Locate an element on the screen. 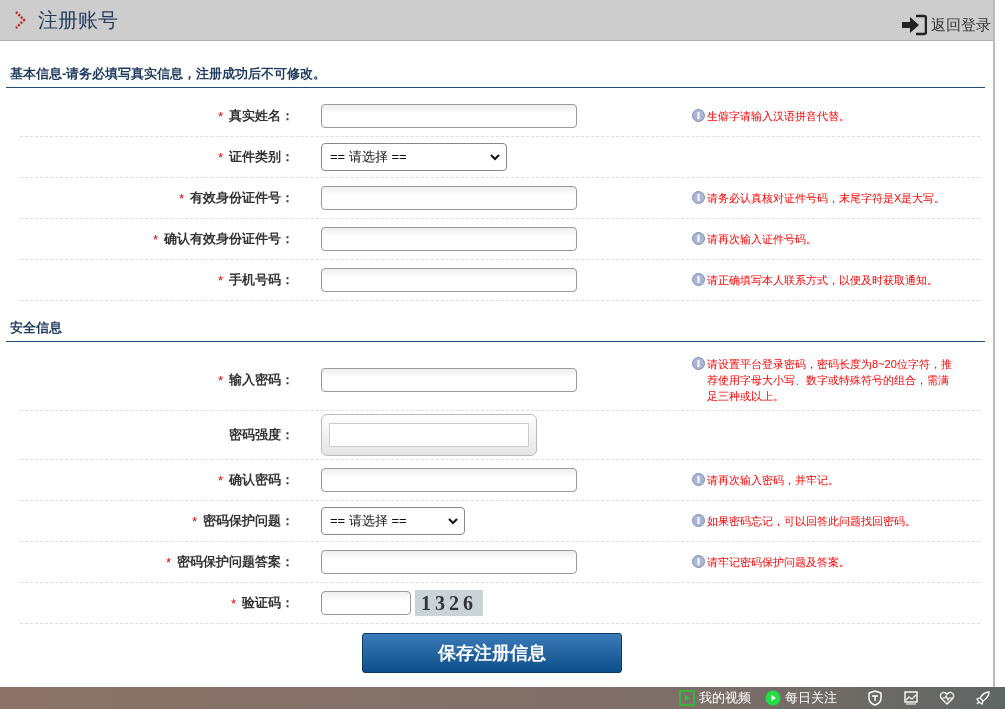 This screenshot has width=1005, height=709. section-title: 安全信息 is located at coordinates (495, 330).